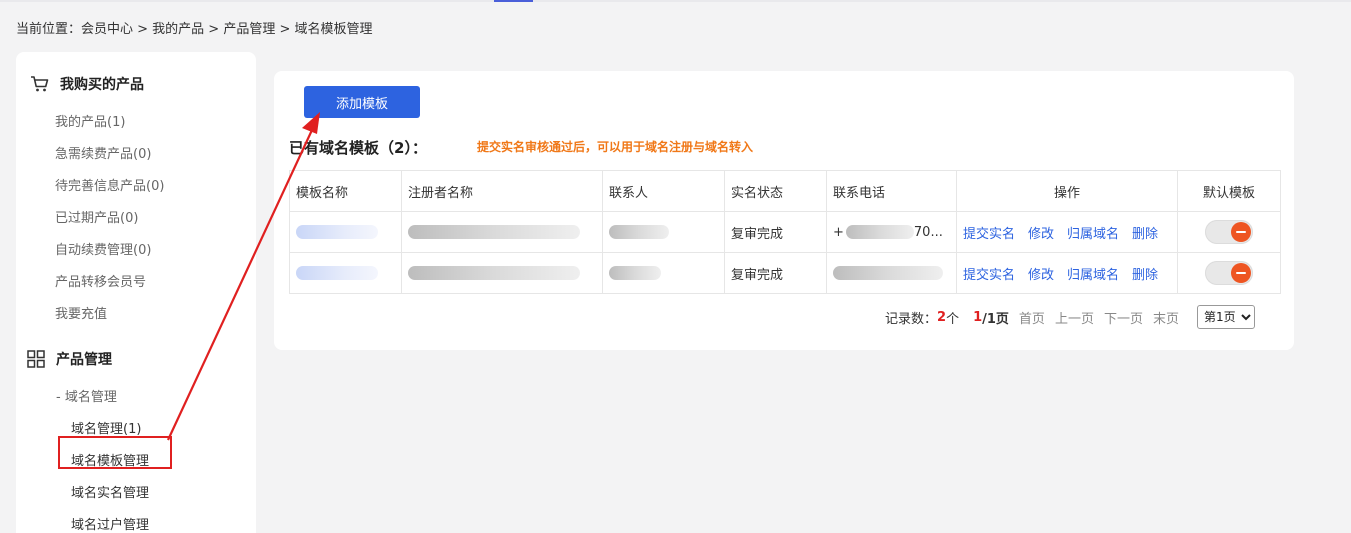  I want to click on next-page-link: 下一页, so click(1123, 317).